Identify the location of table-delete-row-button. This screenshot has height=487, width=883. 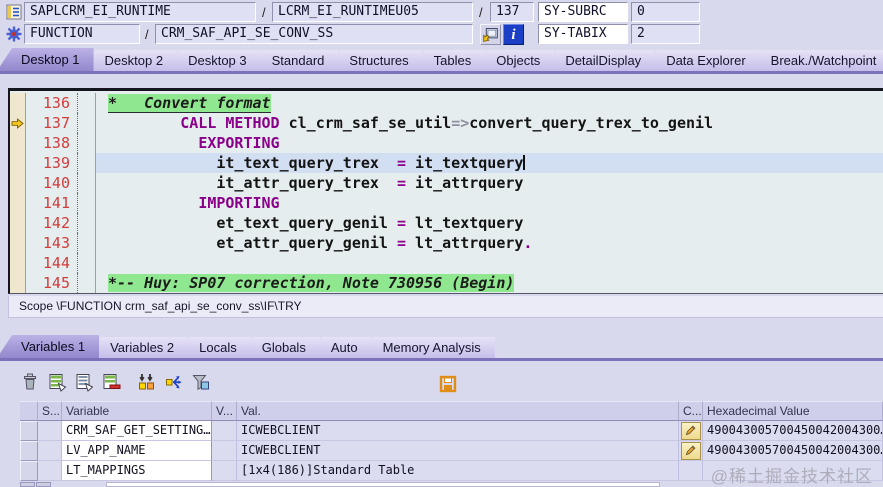
(110, 383).